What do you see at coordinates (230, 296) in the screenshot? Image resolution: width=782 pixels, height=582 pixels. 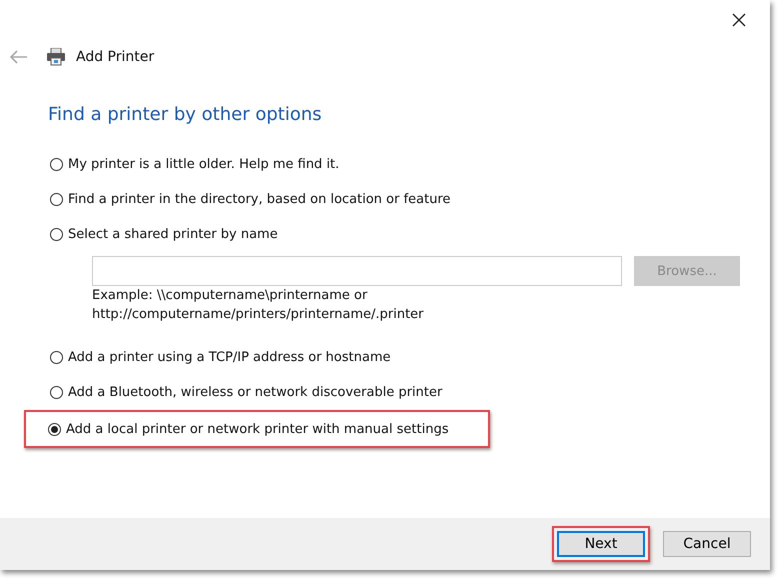 I see `example-text: Example: \\computername\printername or` at bounding box center [230, 296].